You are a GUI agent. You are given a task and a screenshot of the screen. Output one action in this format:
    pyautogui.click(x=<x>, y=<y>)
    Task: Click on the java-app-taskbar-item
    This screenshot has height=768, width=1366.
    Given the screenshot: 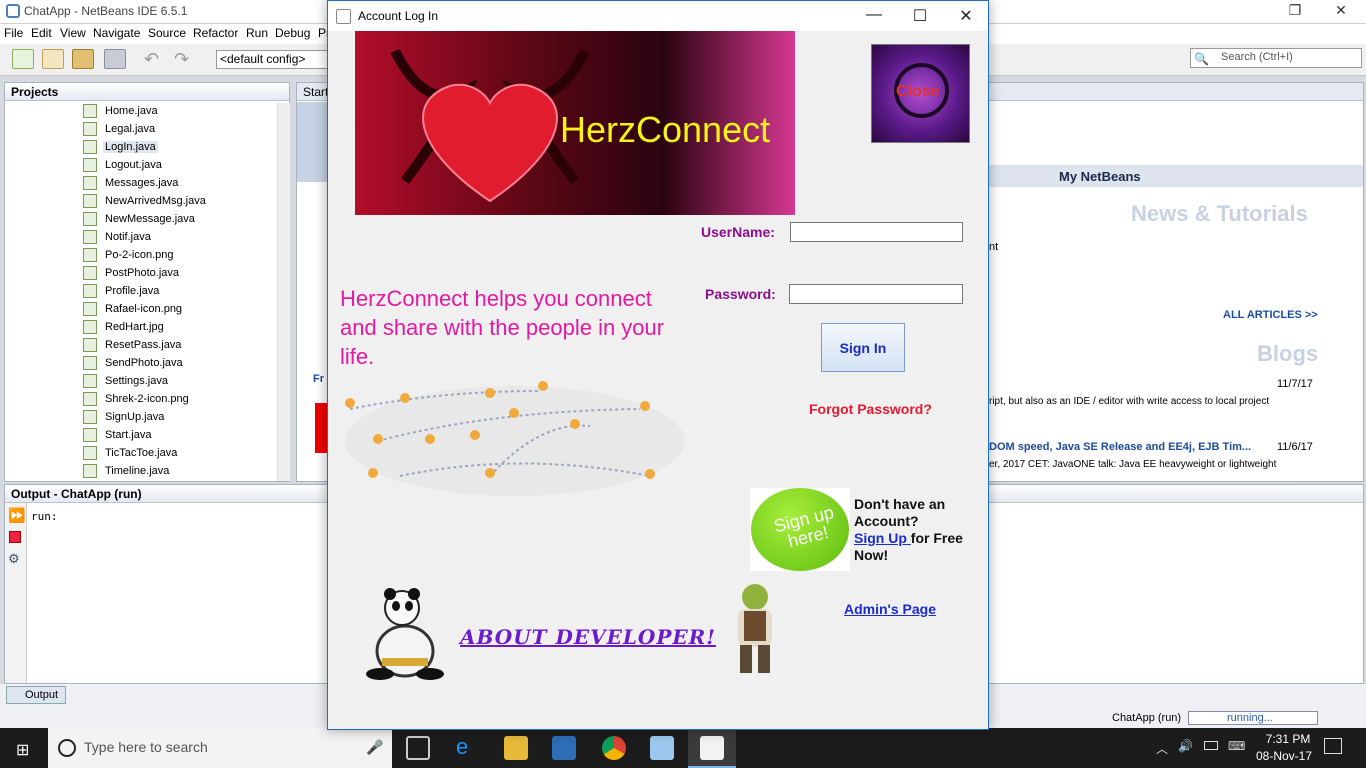 What is the action you would take?
    pyautogui.click(x=712, y=748)
    